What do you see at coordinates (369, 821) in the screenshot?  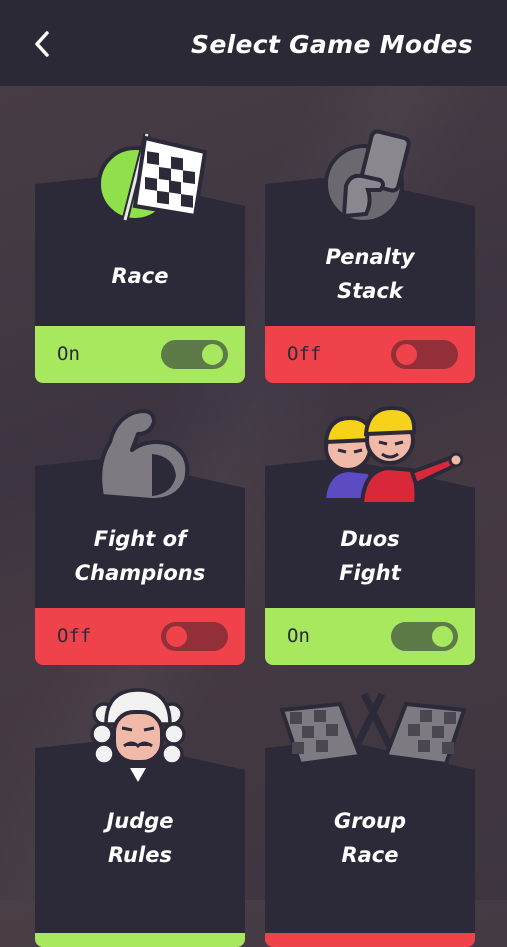 I see `mode-title-line1: Group` at bounding box center [369, 821].